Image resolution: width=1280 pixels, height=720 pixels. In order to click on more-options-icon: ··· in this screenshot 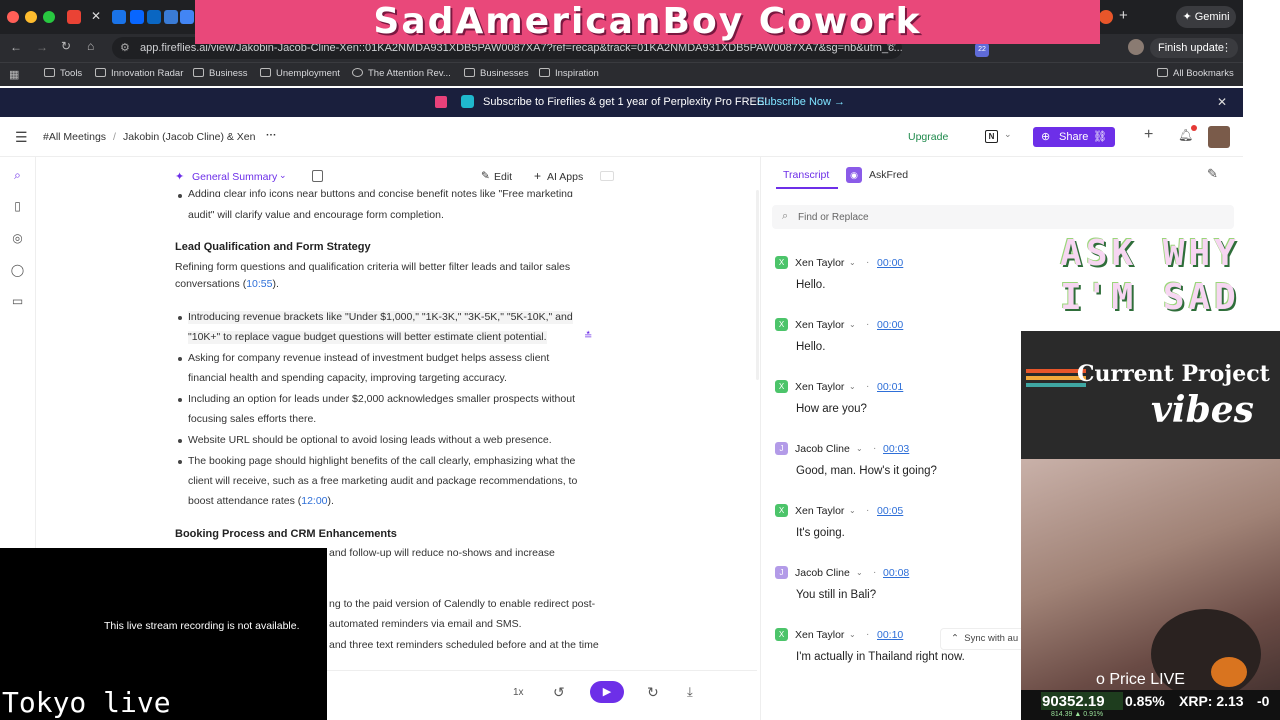, I will do `click(271, 135)`.